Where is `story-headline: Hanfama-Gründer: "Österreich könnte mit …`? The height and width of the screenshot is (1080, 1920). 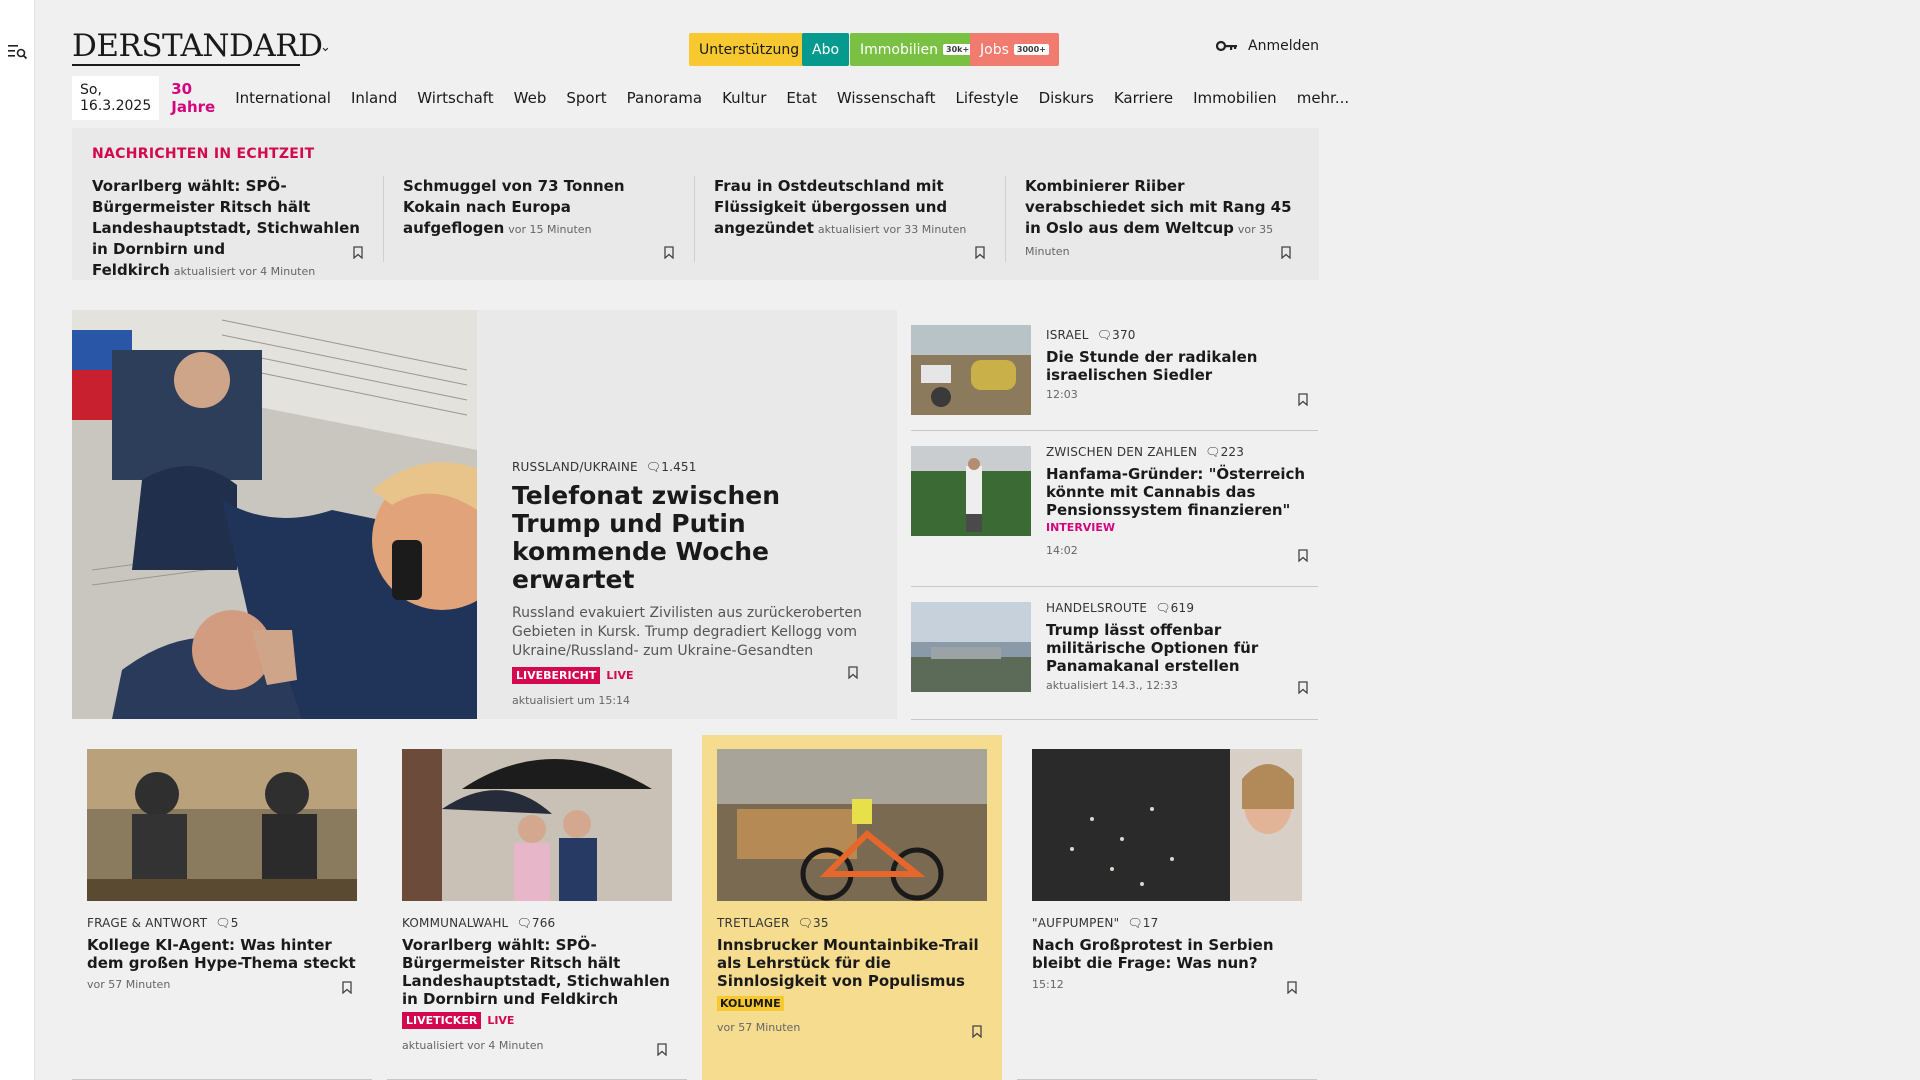 story-headline: Hanfama-Gründer: "Österreich könnte mit … is located at coordinates (1178, 492).